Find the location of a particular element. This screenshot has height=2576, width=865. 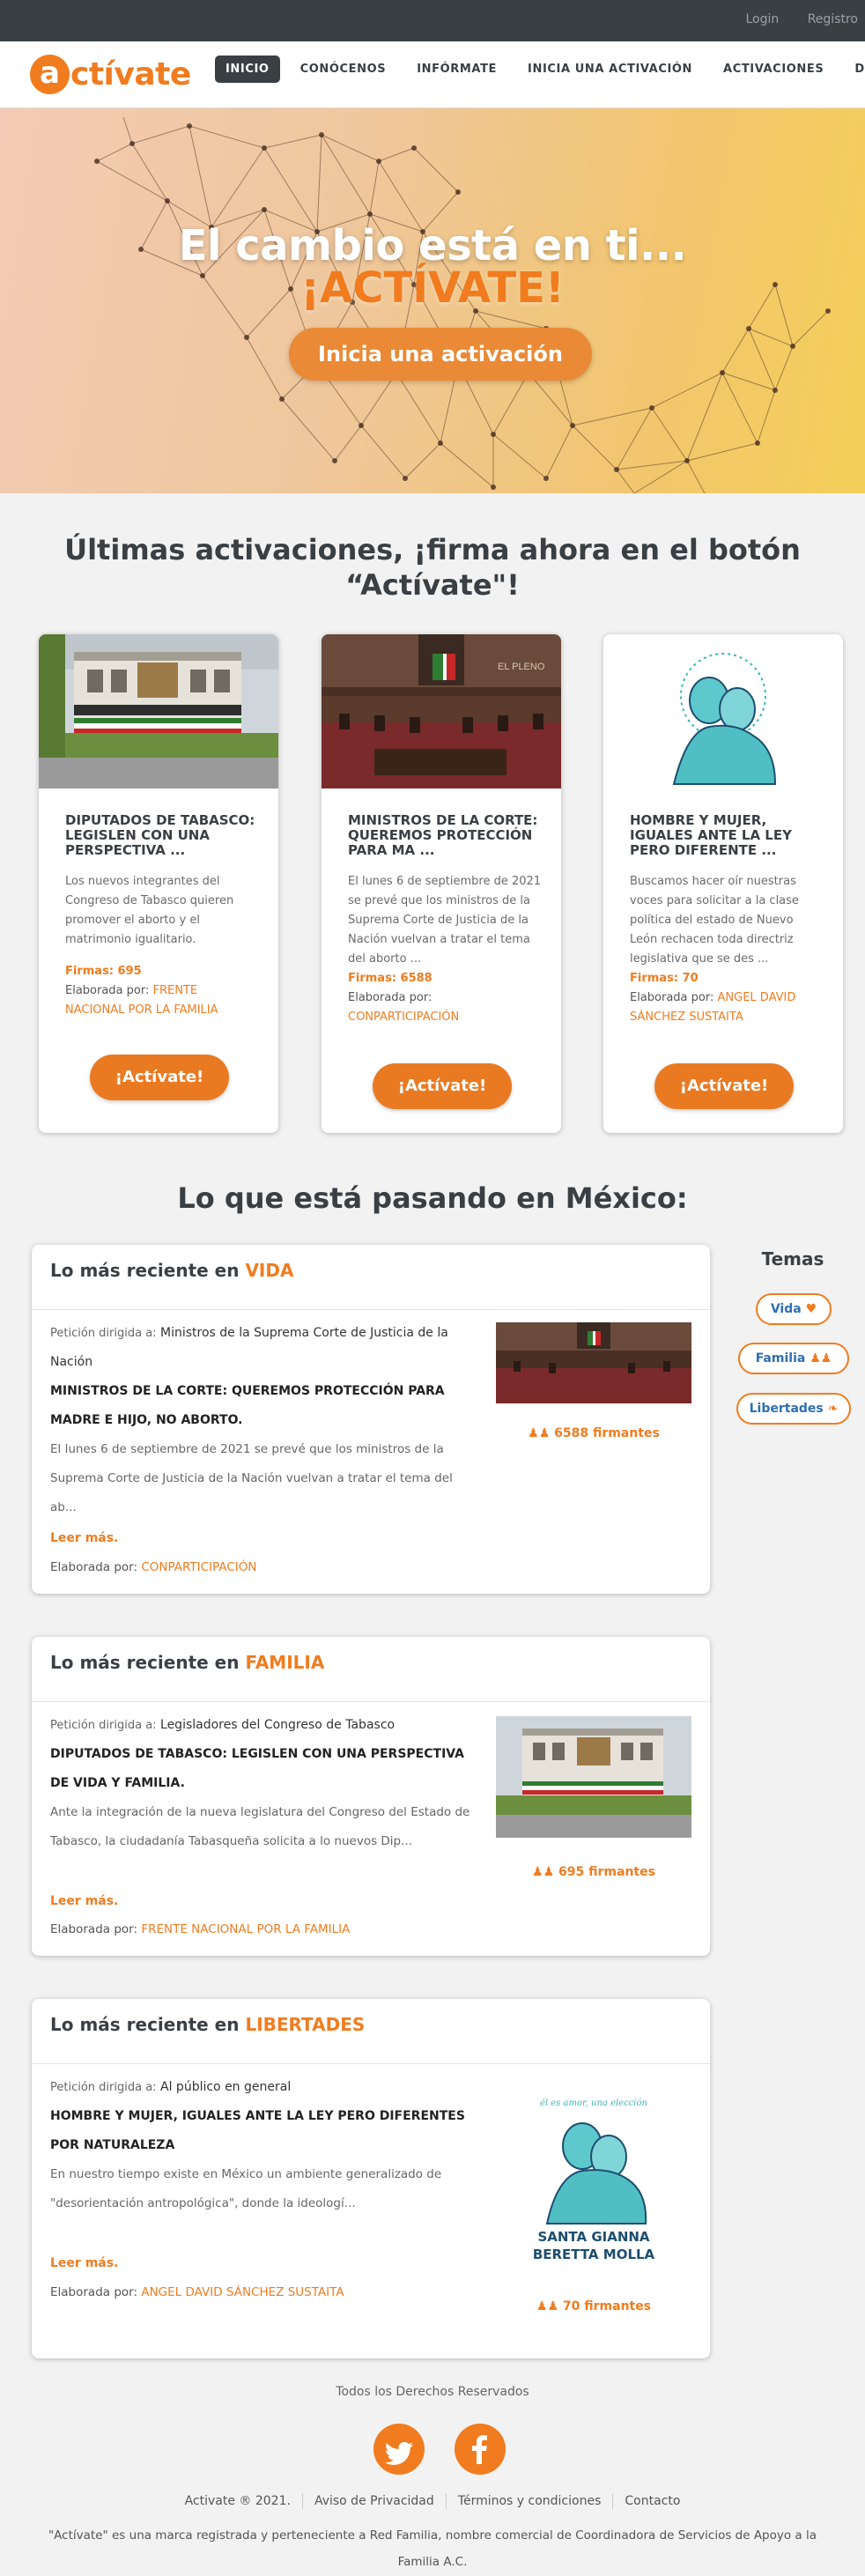

signers-count: ♟♟ 6588 firmantes is located at coordinates (593, 1433).